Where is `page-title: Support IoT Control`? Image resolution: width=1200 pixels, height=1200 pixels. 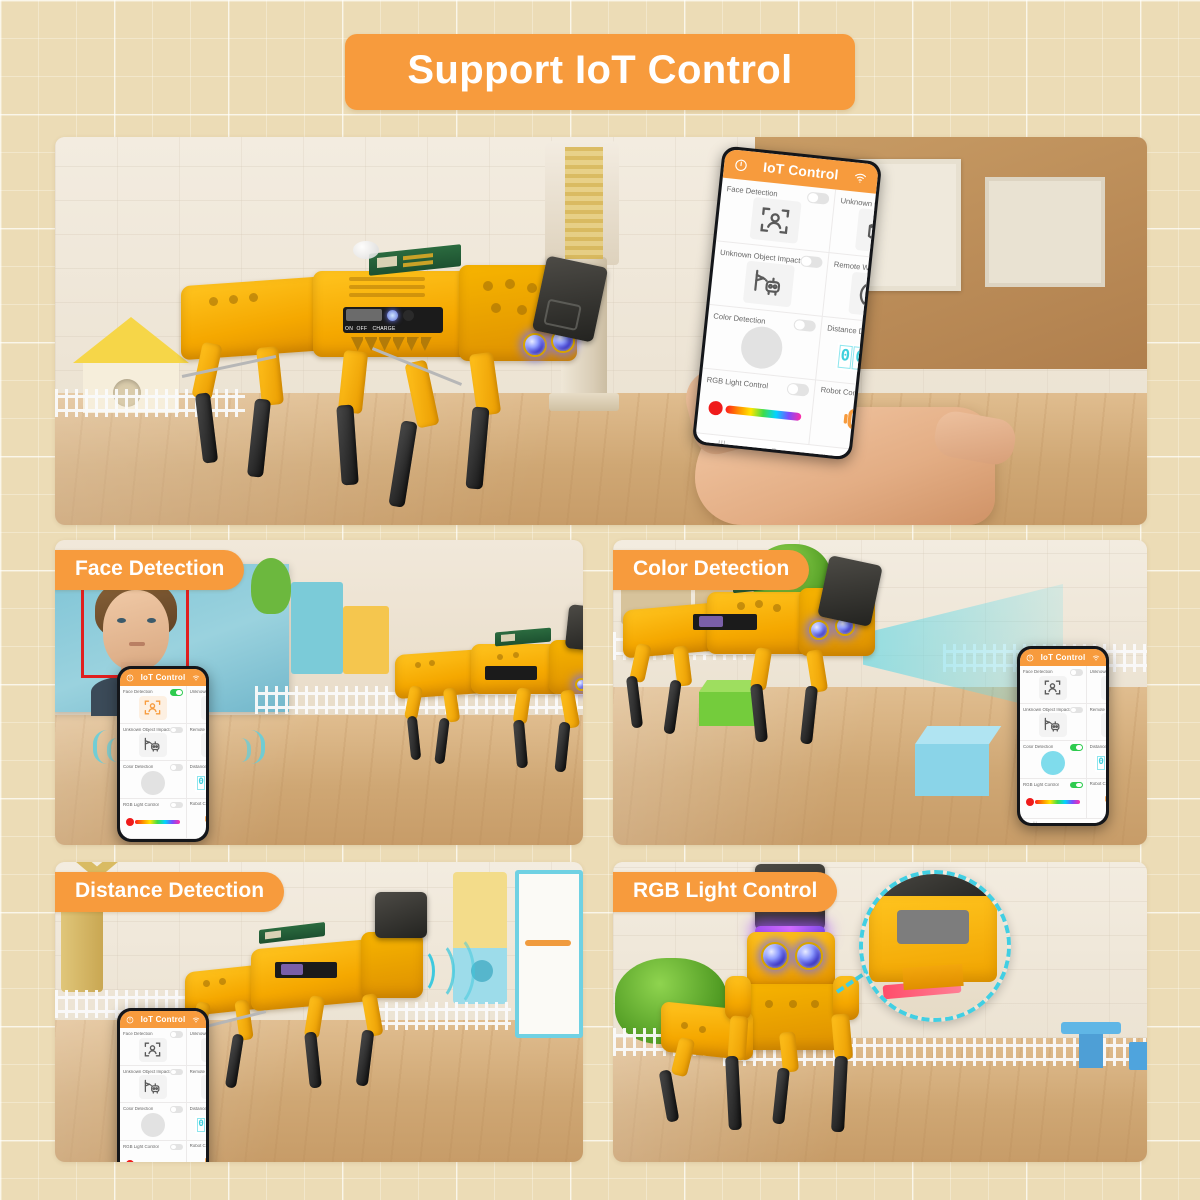
page-title: Support IoT Control is located at coordinates (600, 72).